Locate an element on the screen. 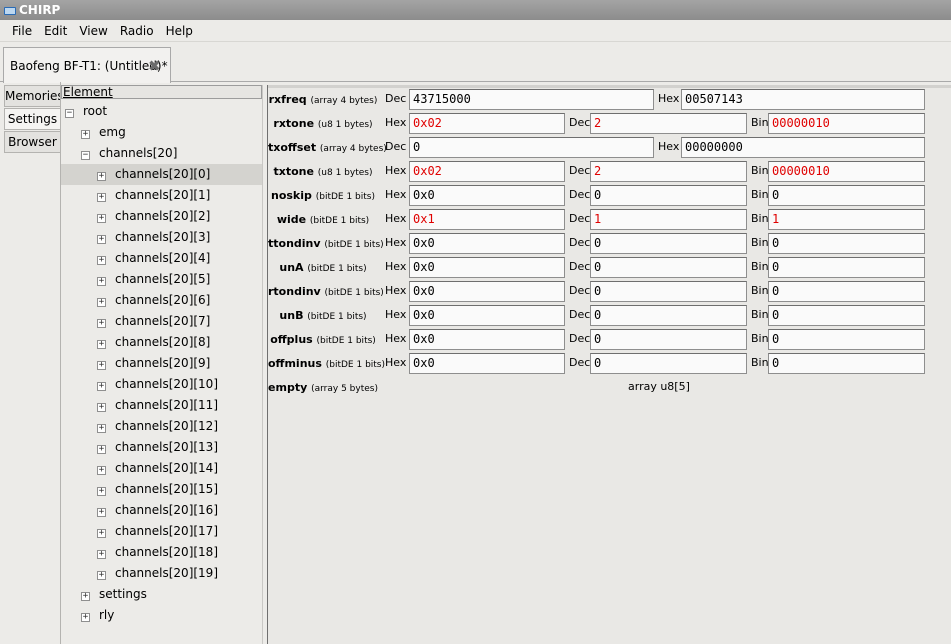 This screenshot has width=951, height=644. dec-input: 43715000 is located at coordinates (531, 99).